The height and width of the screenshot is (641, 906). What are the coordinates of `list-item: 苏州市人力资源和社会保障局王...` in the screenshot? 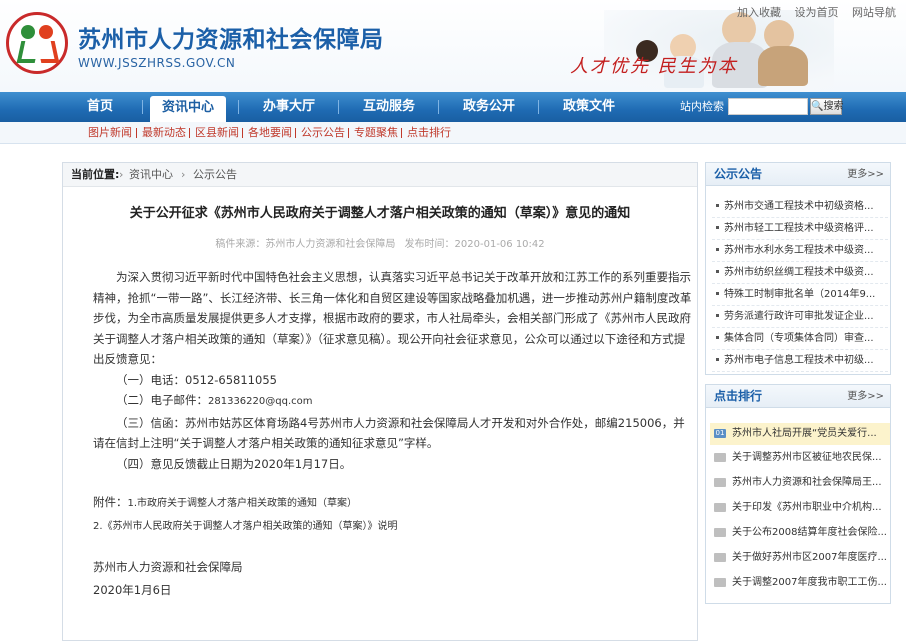 It's located at (800, 483).